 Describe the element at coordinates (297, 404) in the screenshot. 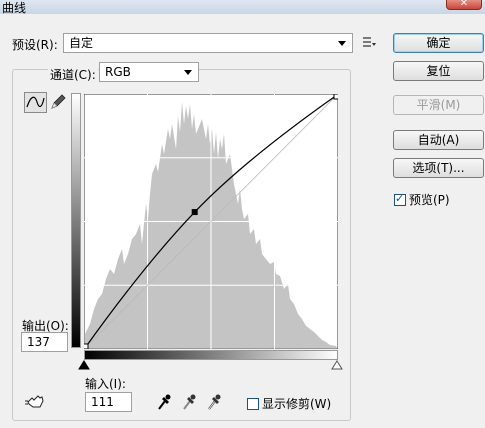

I see `show-clipping-label: 显示修剪(W)` at that location.